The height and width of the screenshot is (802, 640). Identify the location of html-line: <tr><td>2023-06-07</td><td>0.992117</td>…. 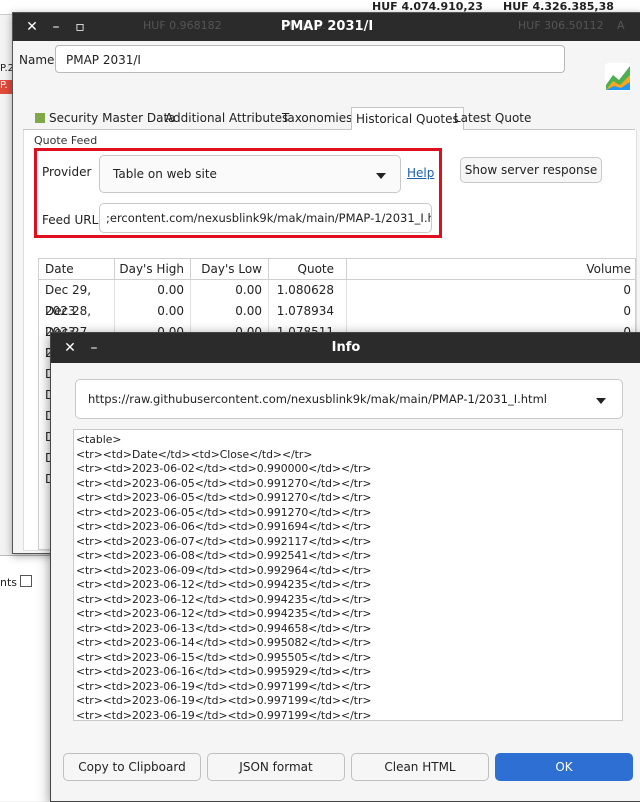
(224, 541).